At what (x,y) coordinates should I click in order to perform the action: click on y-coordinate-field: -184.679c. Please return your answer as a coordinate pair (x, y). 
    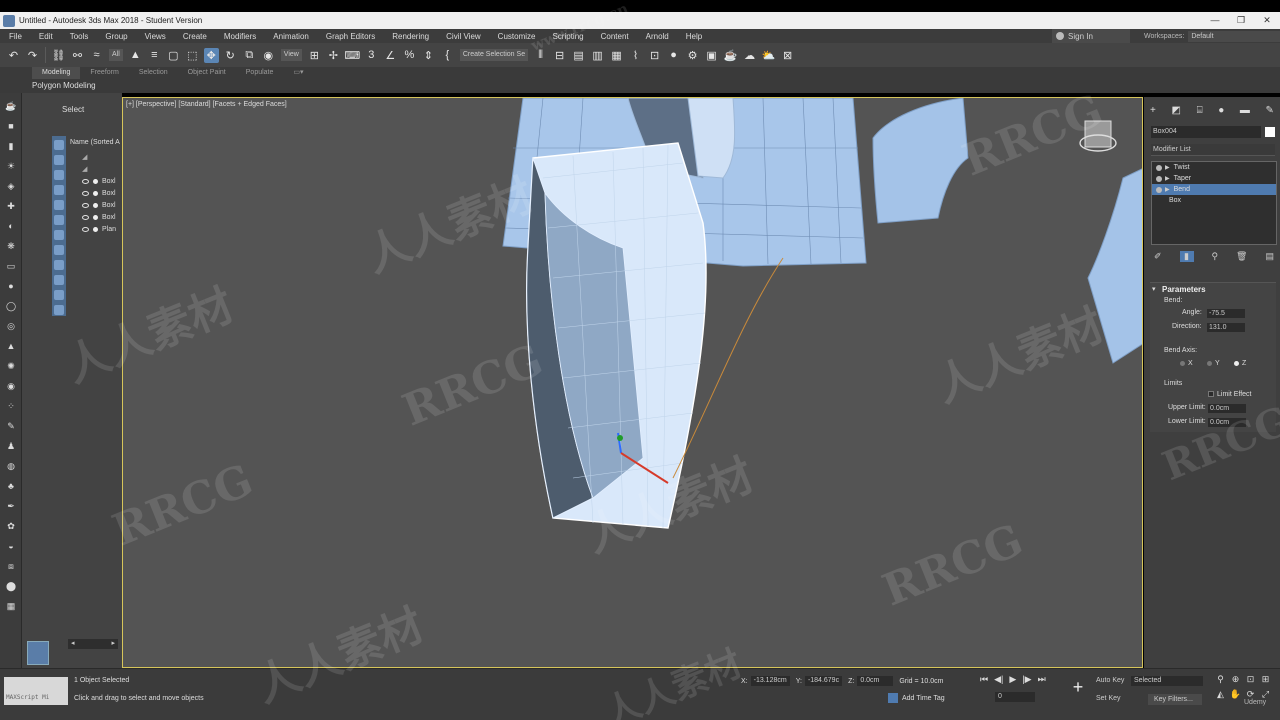
    Looking at the image, I should click on (823, 681).